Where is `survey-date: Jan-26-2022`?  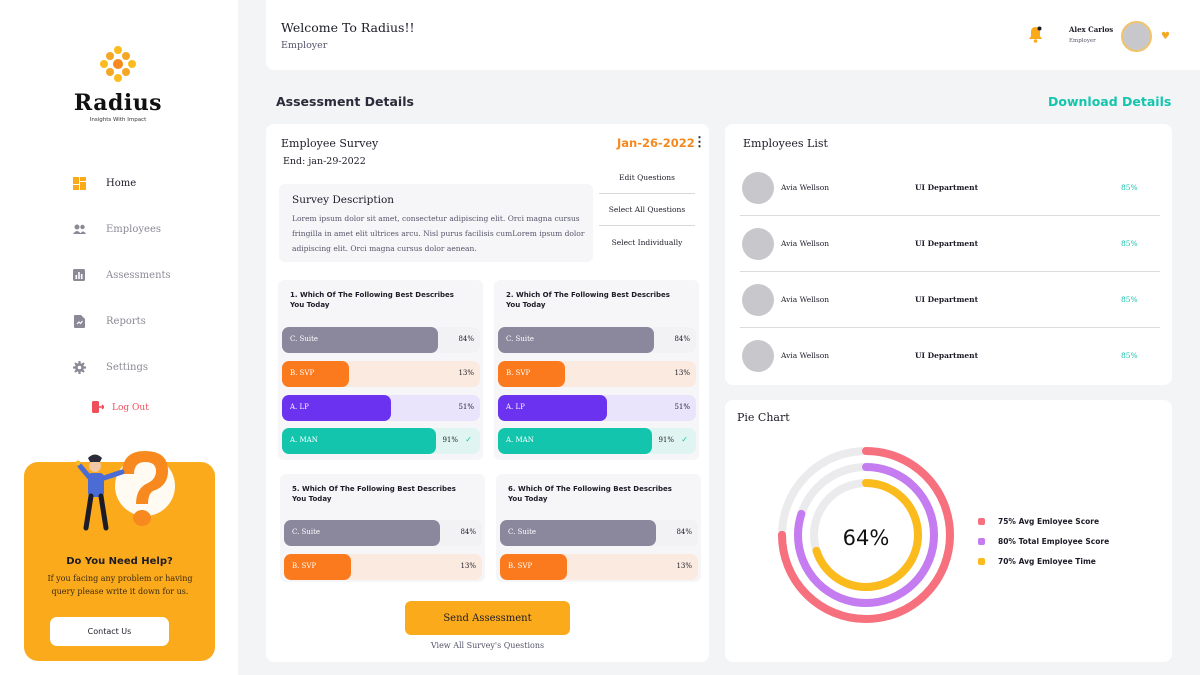 survey-date: Jan-26-2022 is located at coordinates (656, 143).